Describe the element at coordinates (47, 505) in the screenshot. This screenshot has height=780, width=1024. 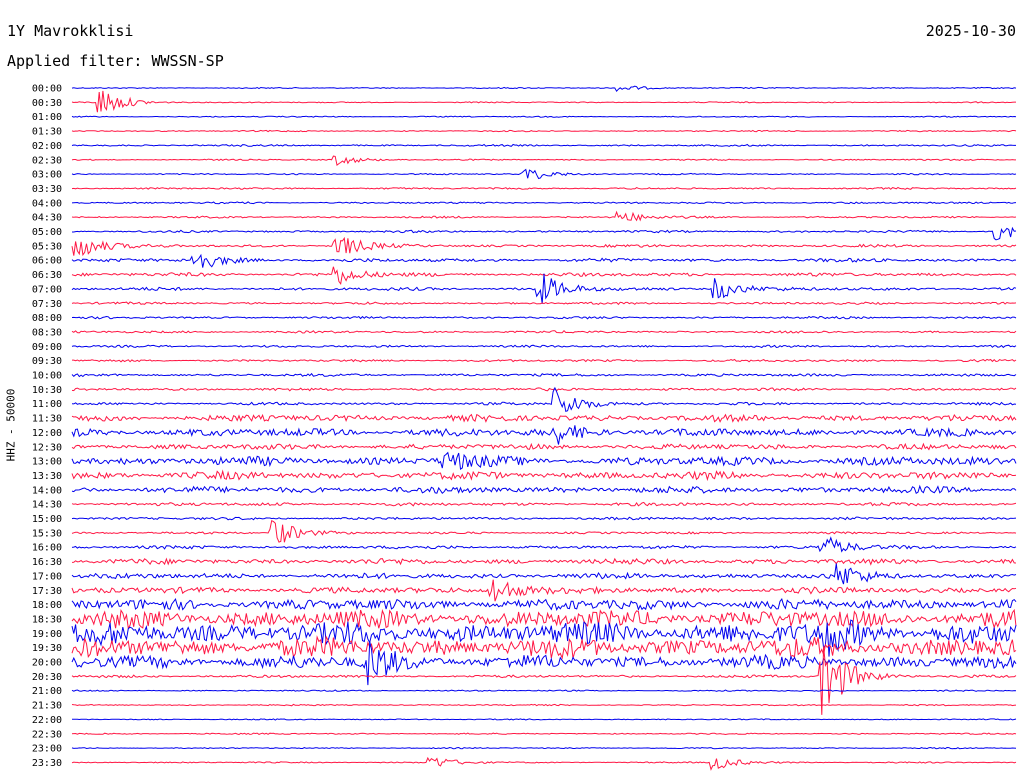
I see `row-time-label: 14:30` at that location.